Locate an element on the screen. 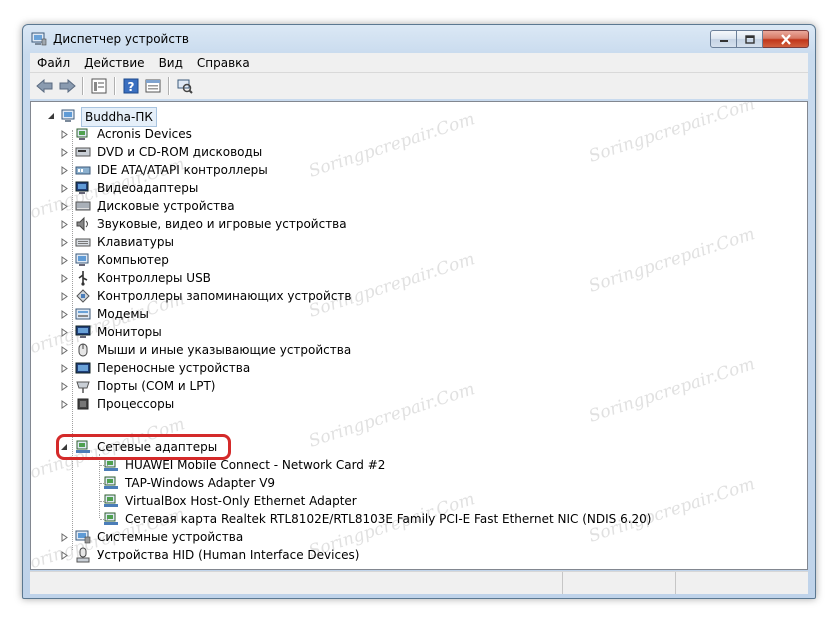  ide-icon is located at coordinates (83, 170).